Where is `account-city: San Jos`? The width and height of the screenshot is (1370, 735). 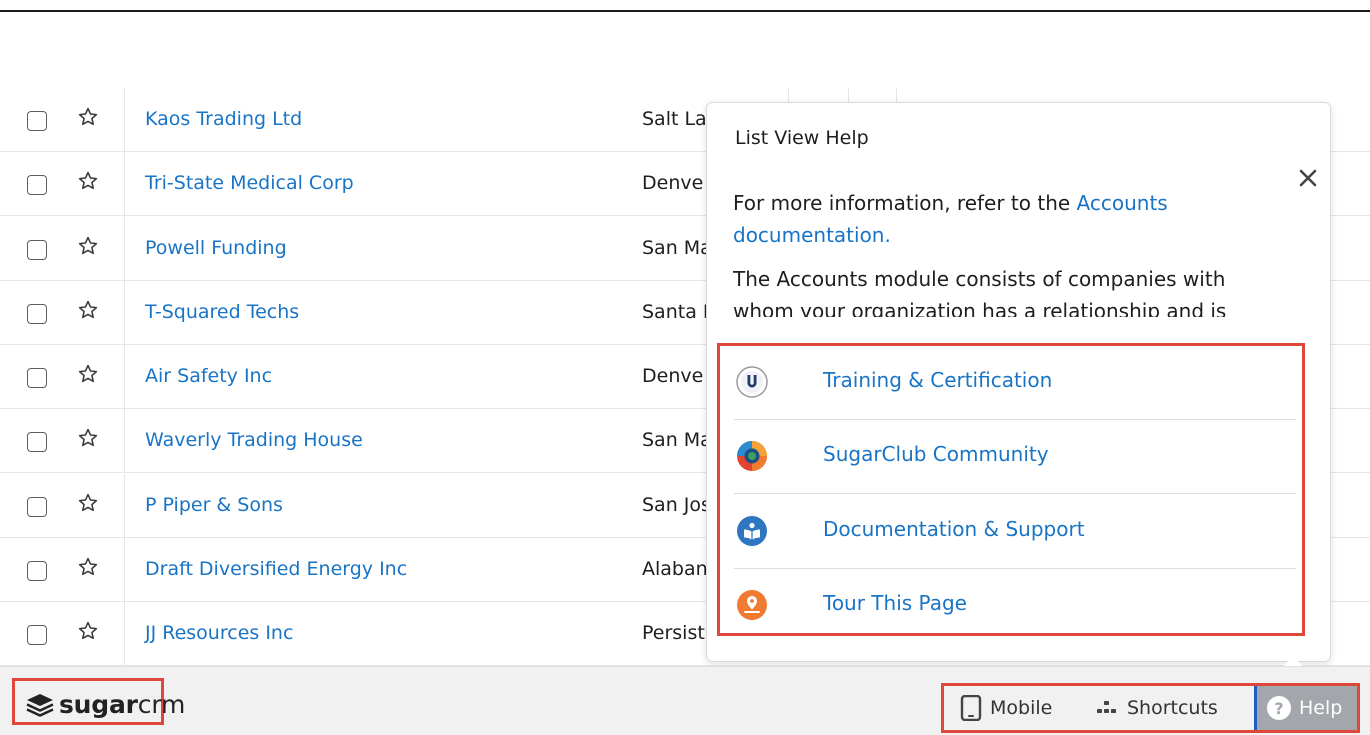
account-city: San Jos is located at coordinates (675, 505).